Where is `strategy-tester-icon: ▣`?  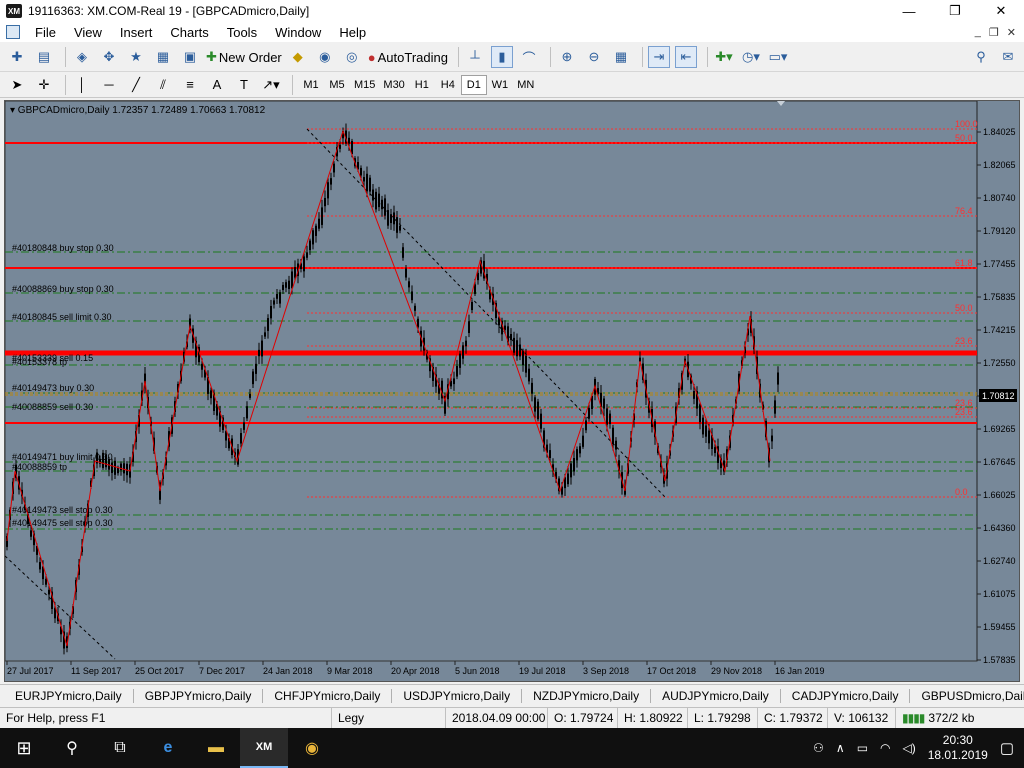 strategy-tester-icon: ▣ is located at coordinates (190, 57).